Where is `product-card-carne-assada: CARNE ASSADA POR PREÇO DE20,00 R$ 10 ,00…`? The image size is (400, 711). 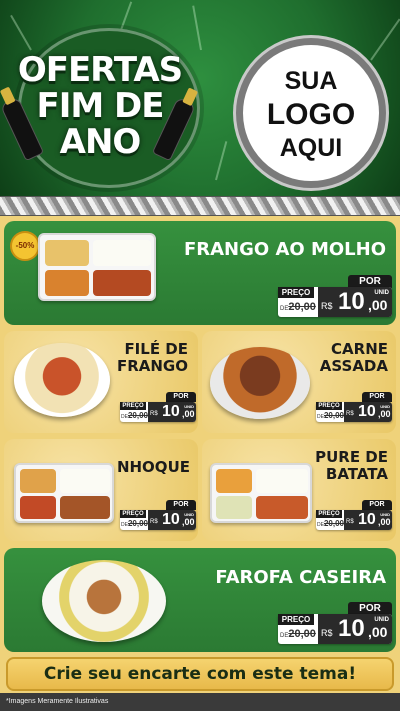
product-card-carne-assada: CARNE ASSADA POR PREÇO DE20,00 R$ 10 ,00… is located at coordinates (299, 382).